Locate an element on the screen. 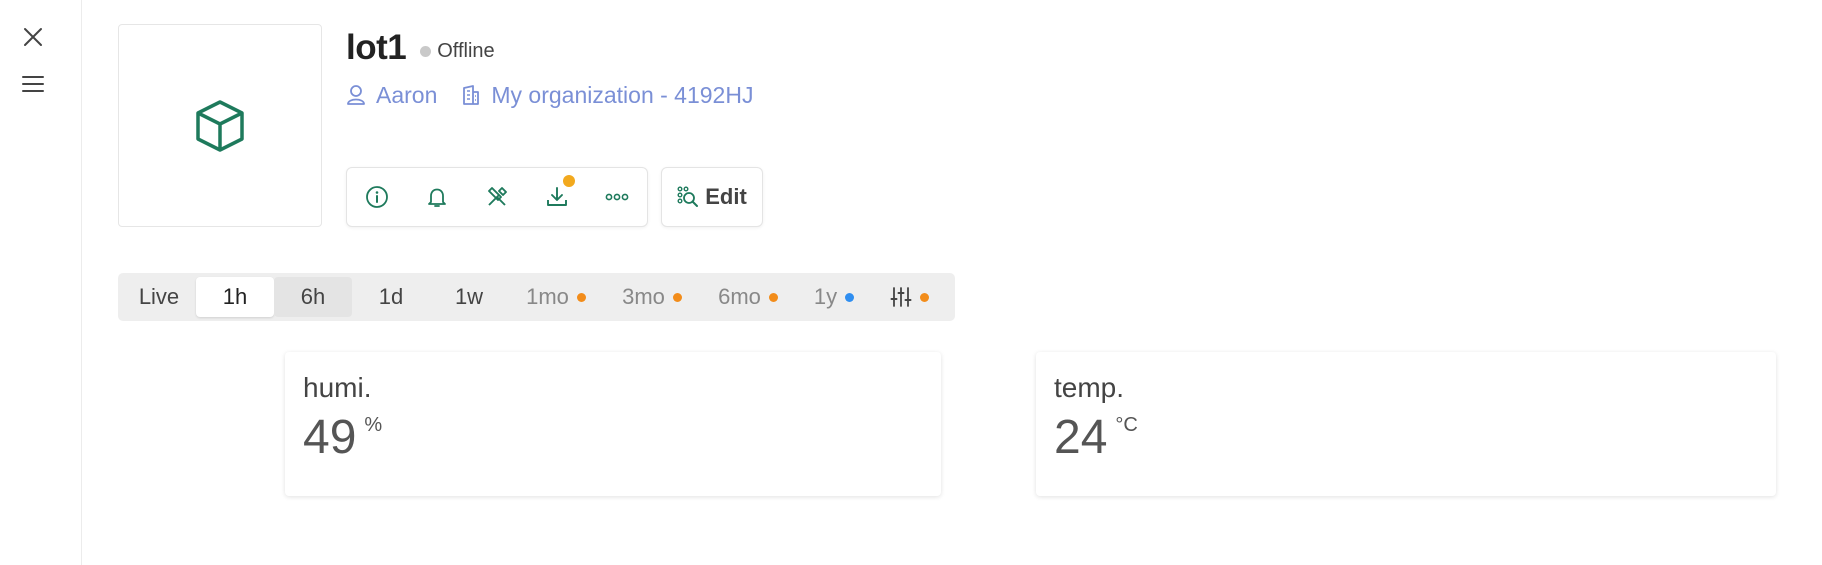 This screenshot has height=565, width=1822. range-1y: 1y is located at coordinates (834, 297).